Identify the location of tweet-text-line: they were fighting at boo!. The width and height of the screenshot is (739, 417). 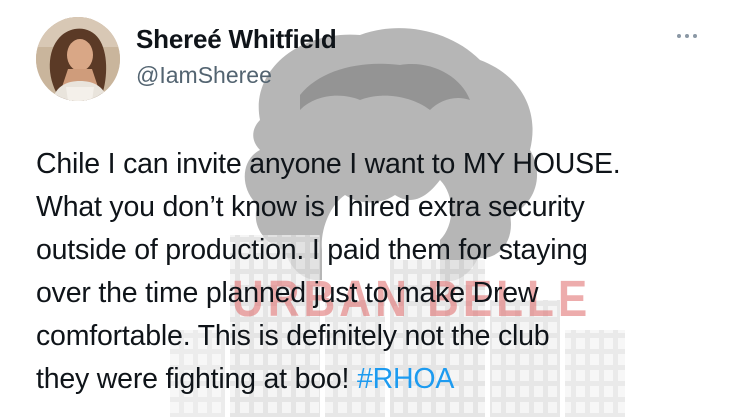
(196, 379).